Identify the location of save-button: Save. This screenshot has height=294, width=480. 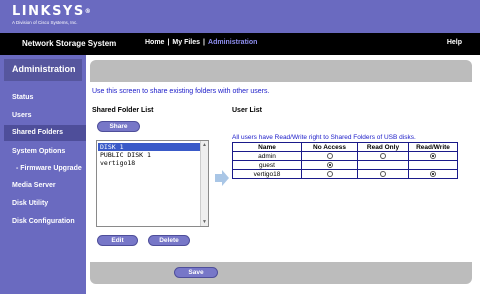
(196, 272).